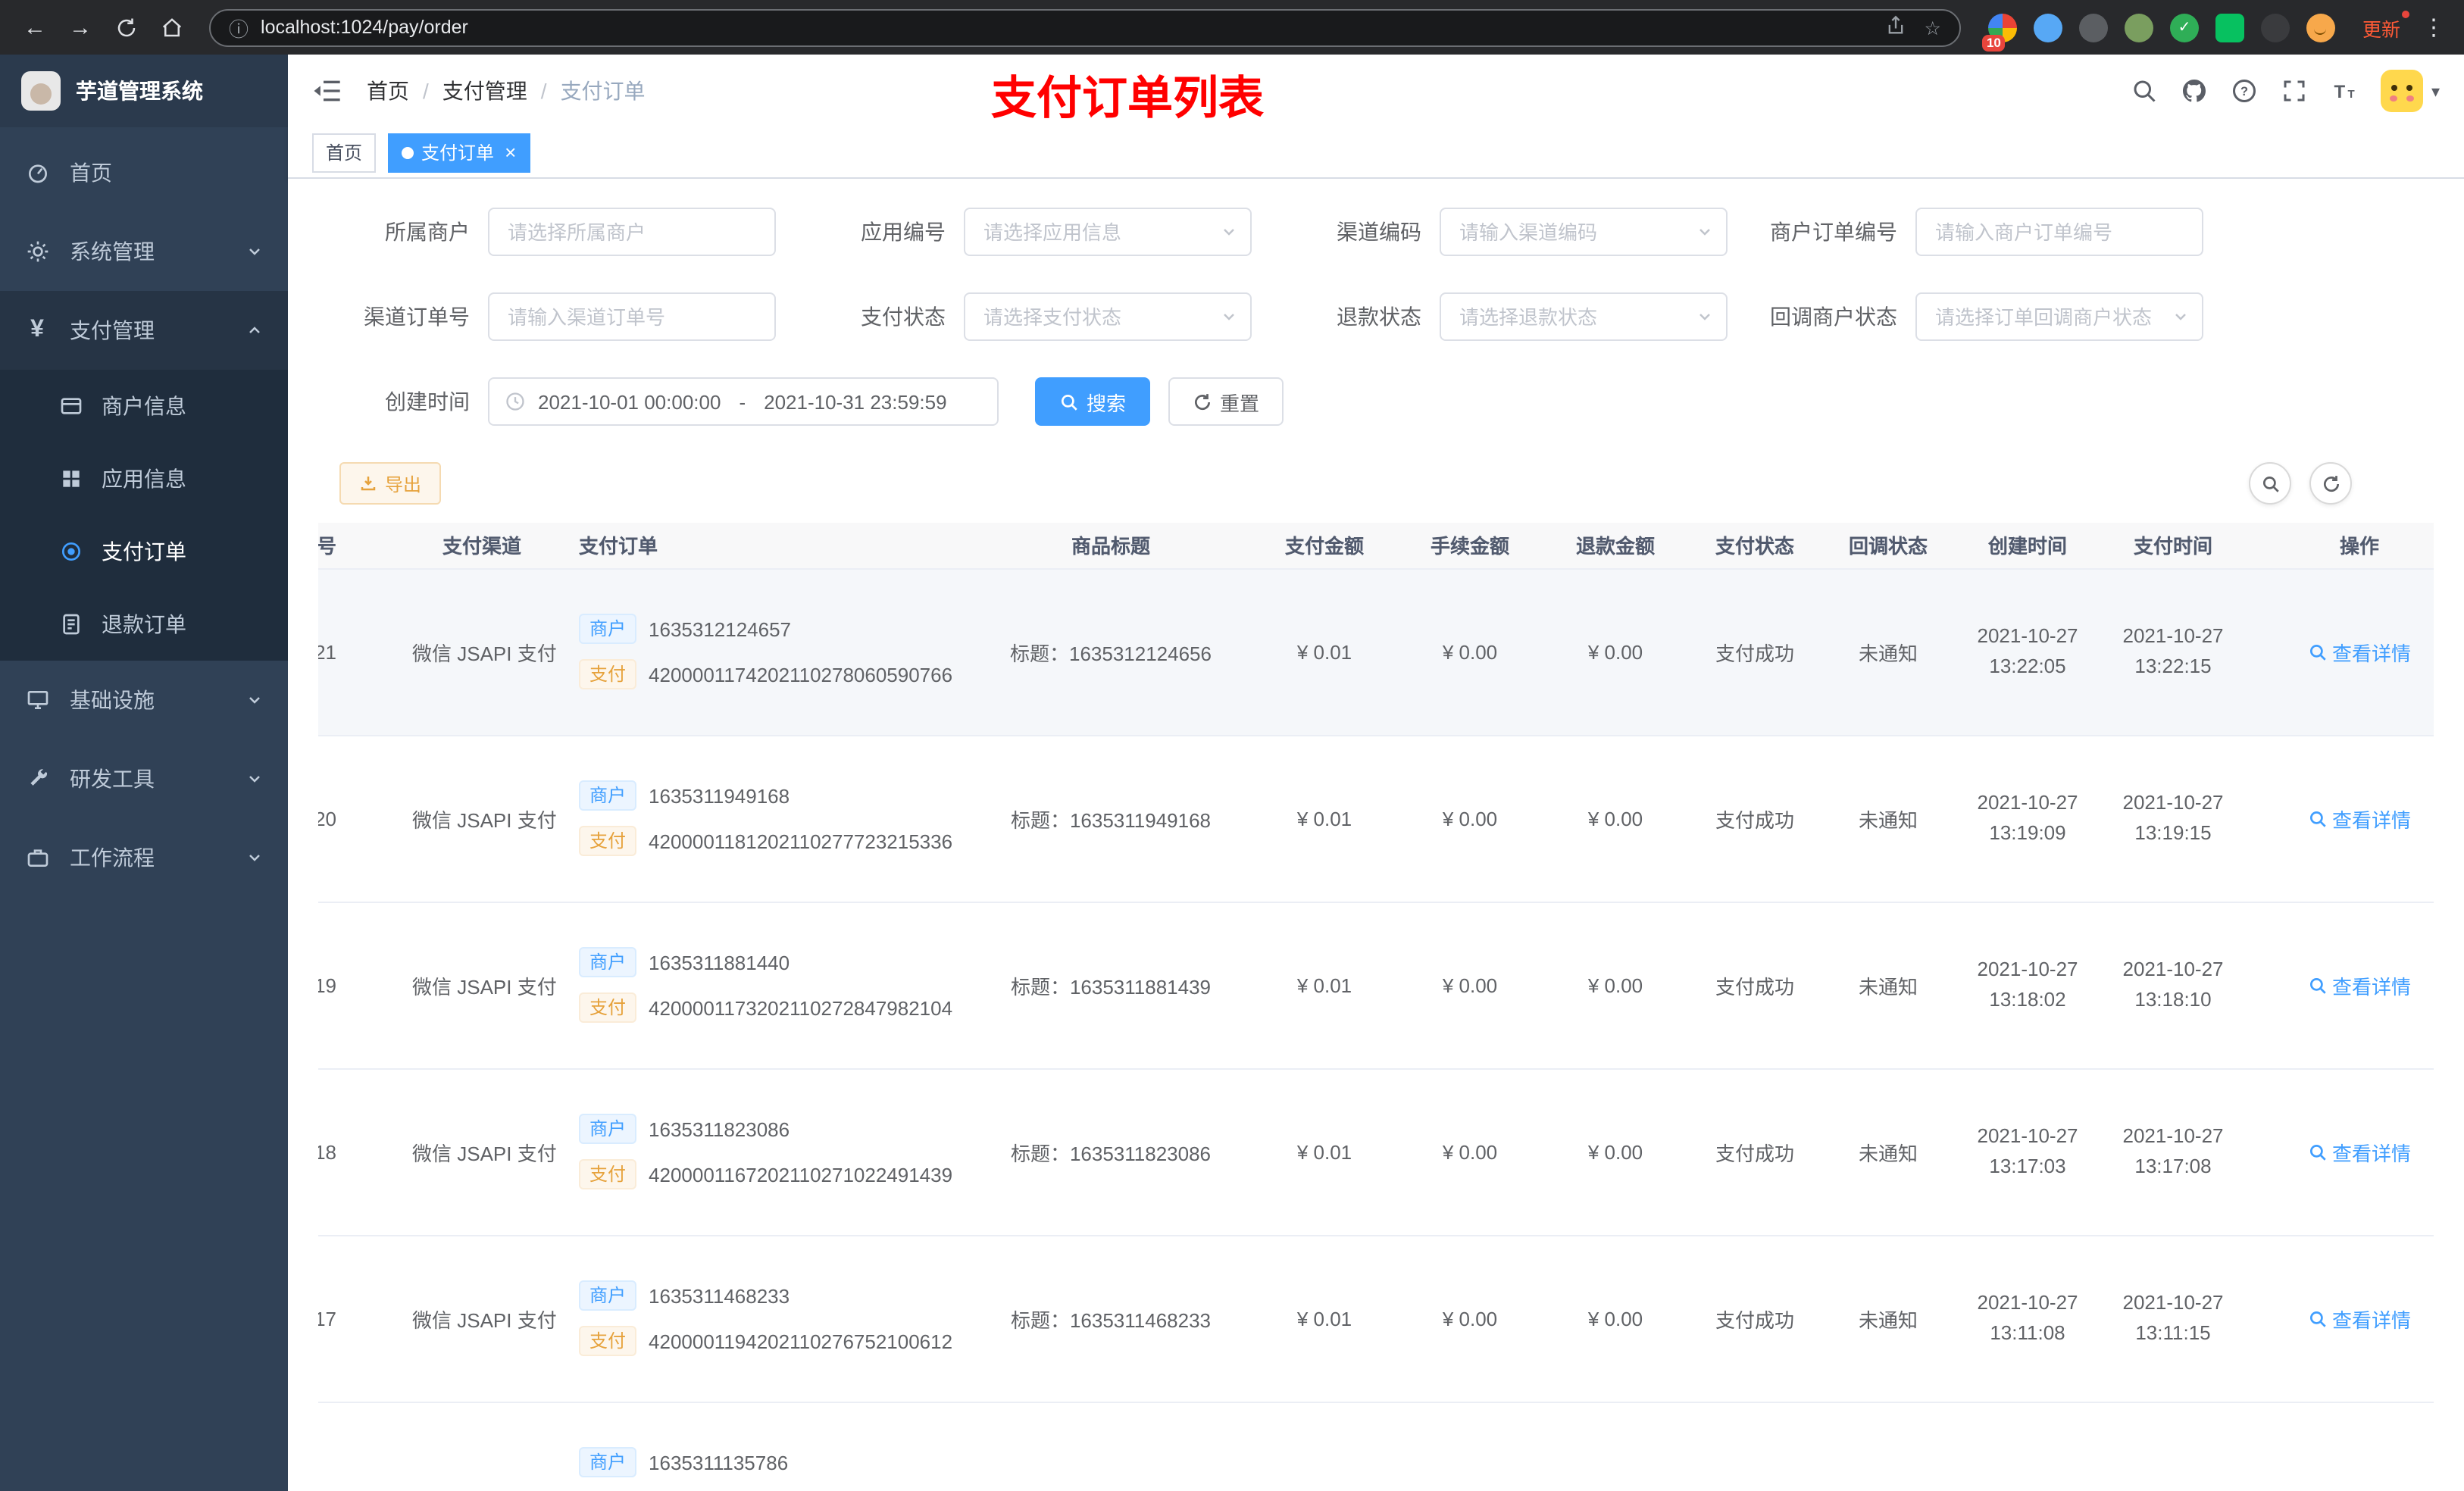 The height and width of the screenshot is (1491, 2464). I want to click on address-bar: ⓘ localhost:1024/pay/order ☆, so click(1085, 27).